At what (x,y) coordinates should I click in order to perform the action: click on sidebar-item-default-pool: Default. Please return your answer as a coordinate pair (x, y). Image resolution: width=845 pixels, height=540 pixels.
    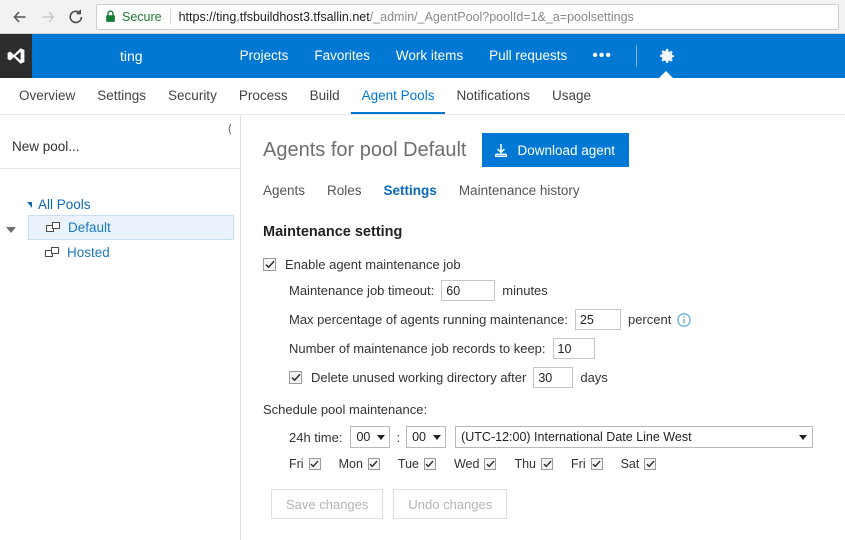
    Looking at the image, I should click on (131, 227).